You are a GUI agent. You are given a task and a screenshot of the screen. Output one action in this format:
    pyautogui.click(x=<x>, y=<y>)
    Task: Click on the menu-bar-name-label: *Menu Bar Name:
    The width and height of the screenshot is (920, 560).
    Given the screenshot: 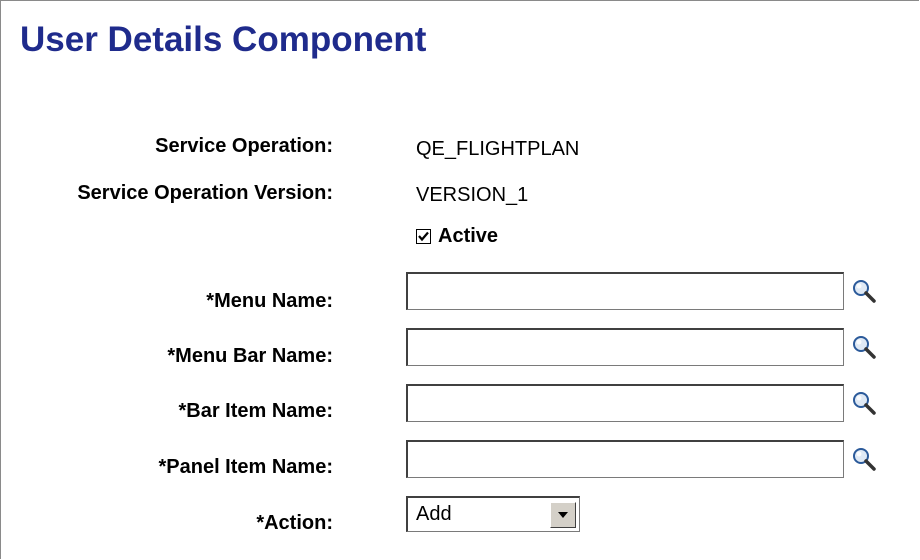 What is the action you would take?
    pyautogui.click(x=250, y=356)
    